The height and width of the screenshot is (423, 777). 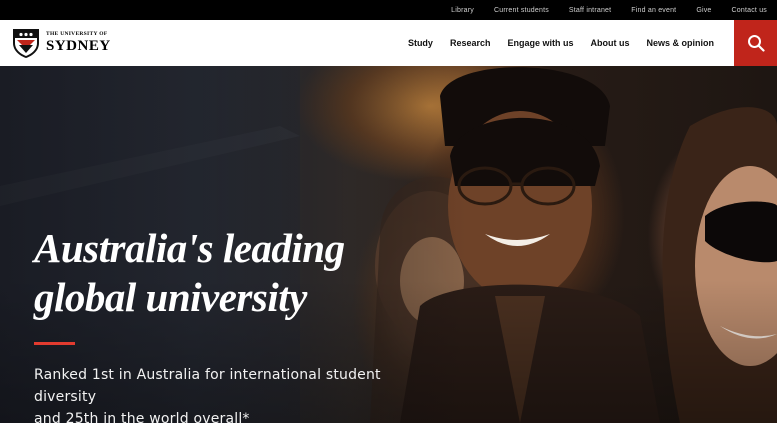 I want to click on hero-title-line2: global university, so click(x=170, y=297).